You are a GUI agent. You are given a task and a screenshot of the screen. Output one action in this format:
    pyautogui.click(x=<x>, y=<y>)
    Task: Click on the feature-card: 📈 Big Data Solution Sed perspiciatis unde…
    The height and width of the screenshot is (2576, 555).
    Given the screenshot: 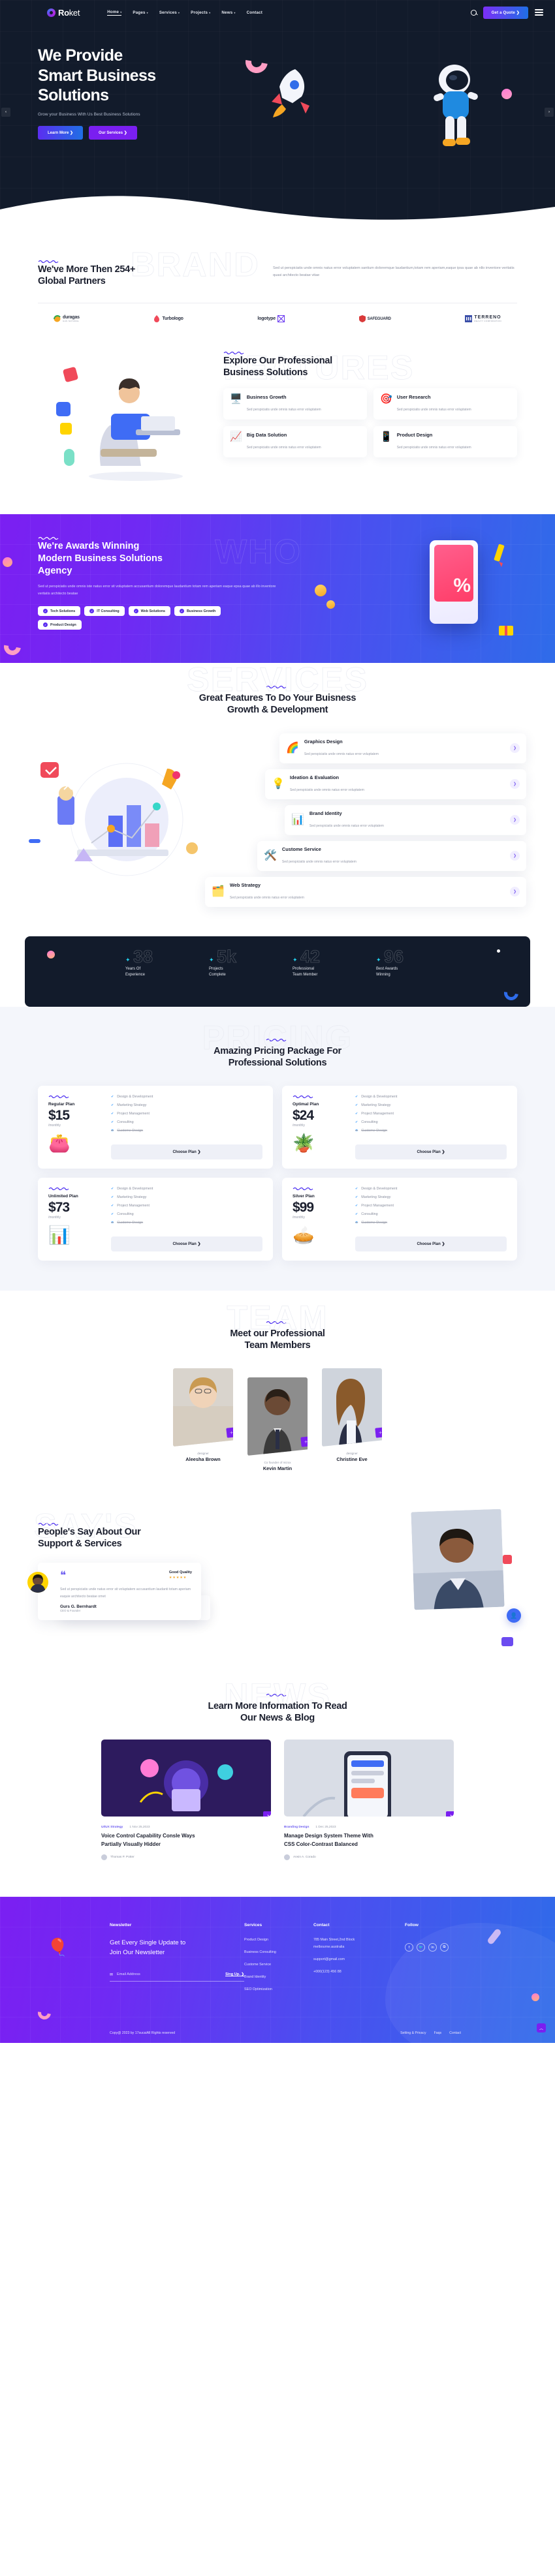 What is the action you would take?
    pyautogui.click(x=295, y=441)
    